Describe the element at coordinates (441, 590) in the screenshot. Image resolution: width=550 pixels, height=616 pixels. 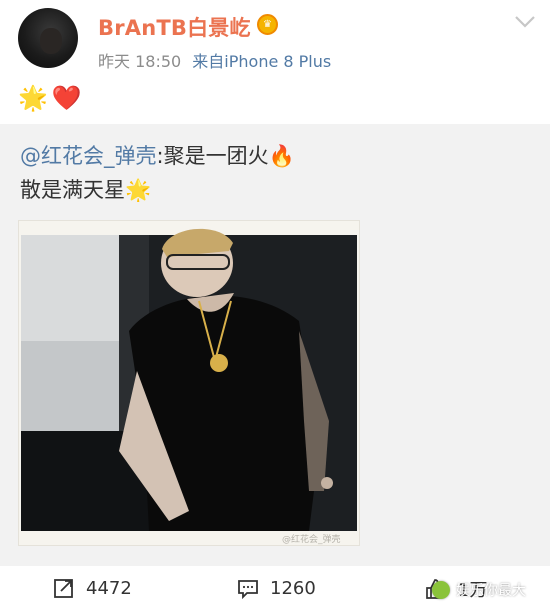
I see `watermark-logo-icon` at that location.